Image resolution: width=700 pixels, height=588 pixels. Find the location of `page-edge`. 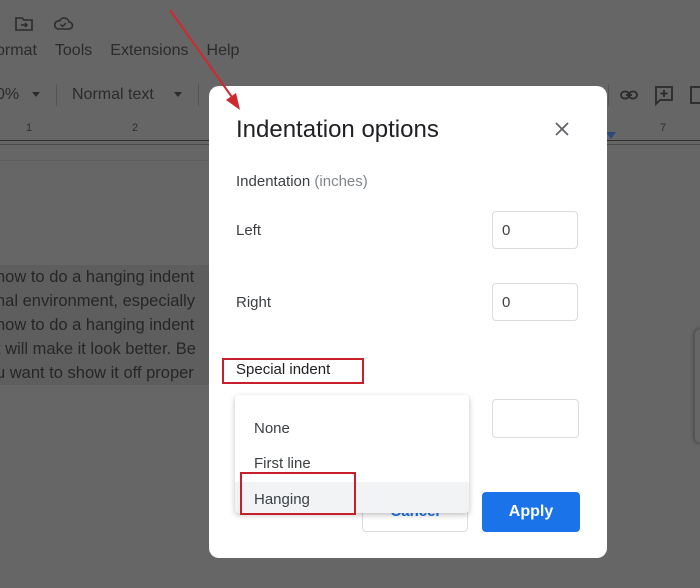

page-edge is located at coordinates (105, 160).